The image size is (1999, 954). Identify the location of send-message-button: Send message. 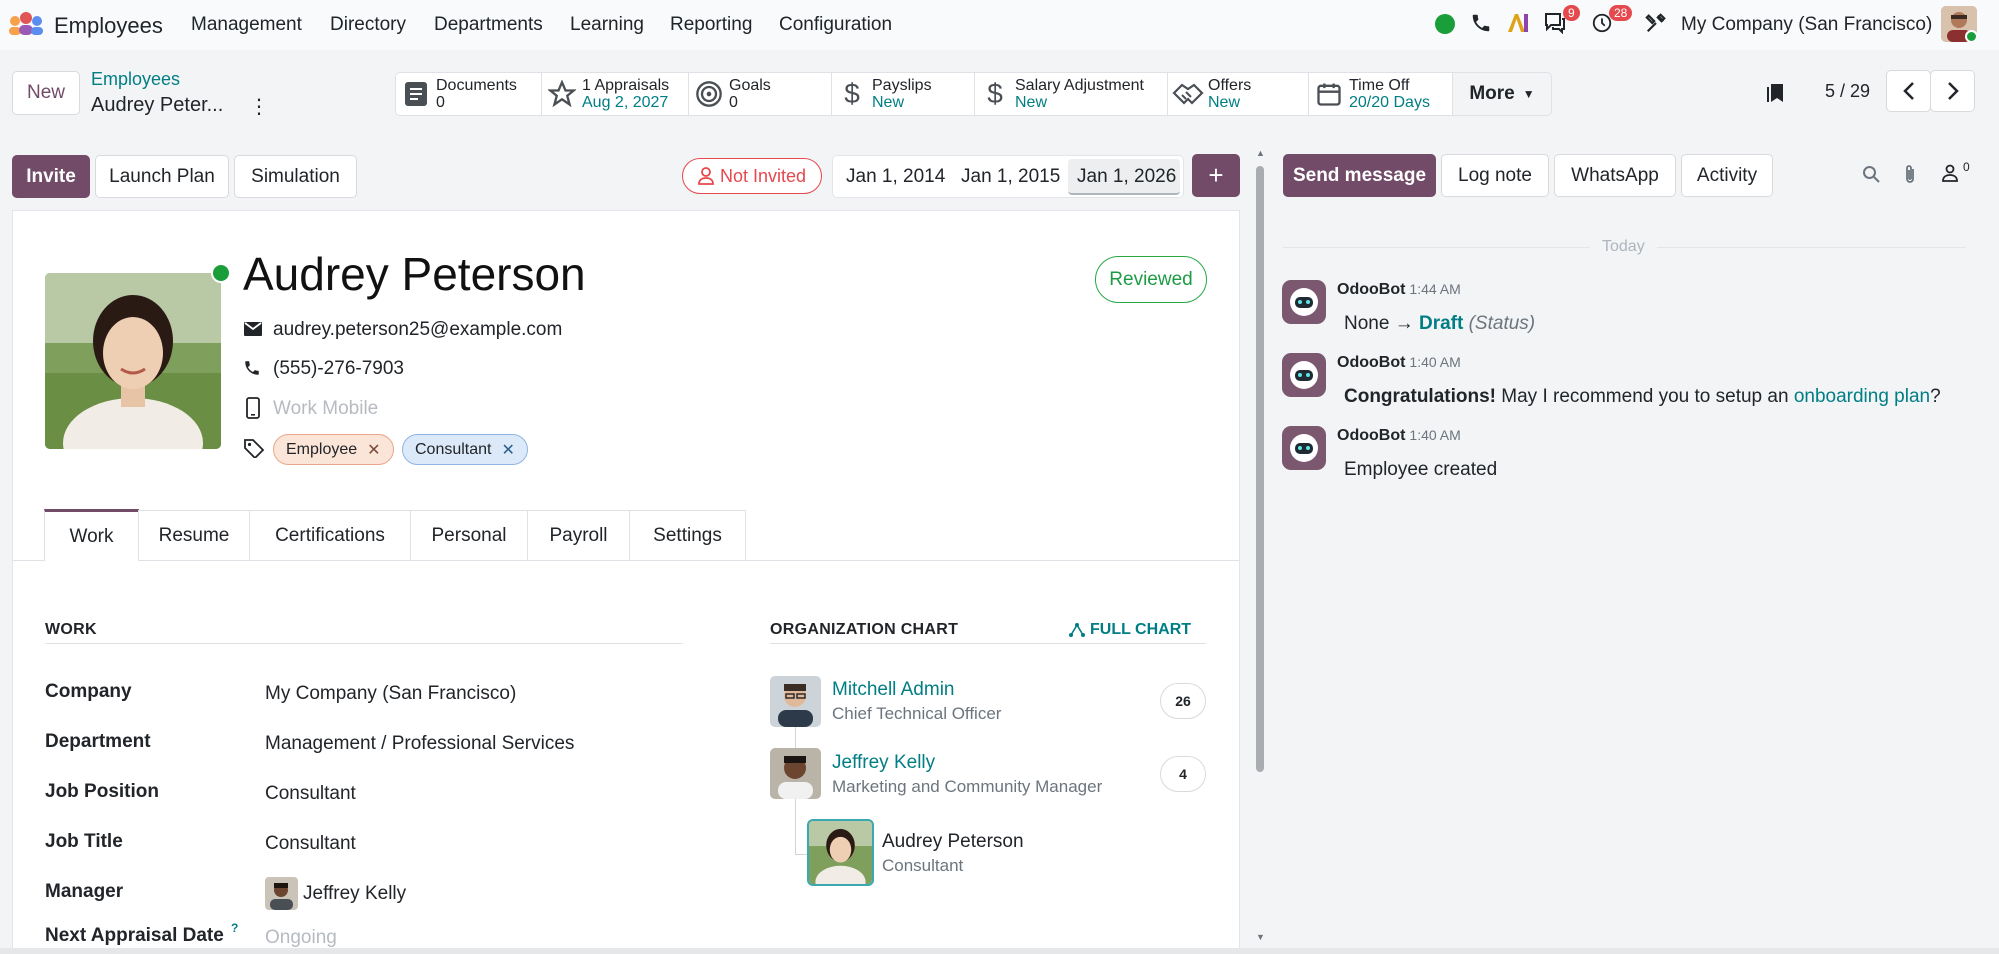
(1359, 175).